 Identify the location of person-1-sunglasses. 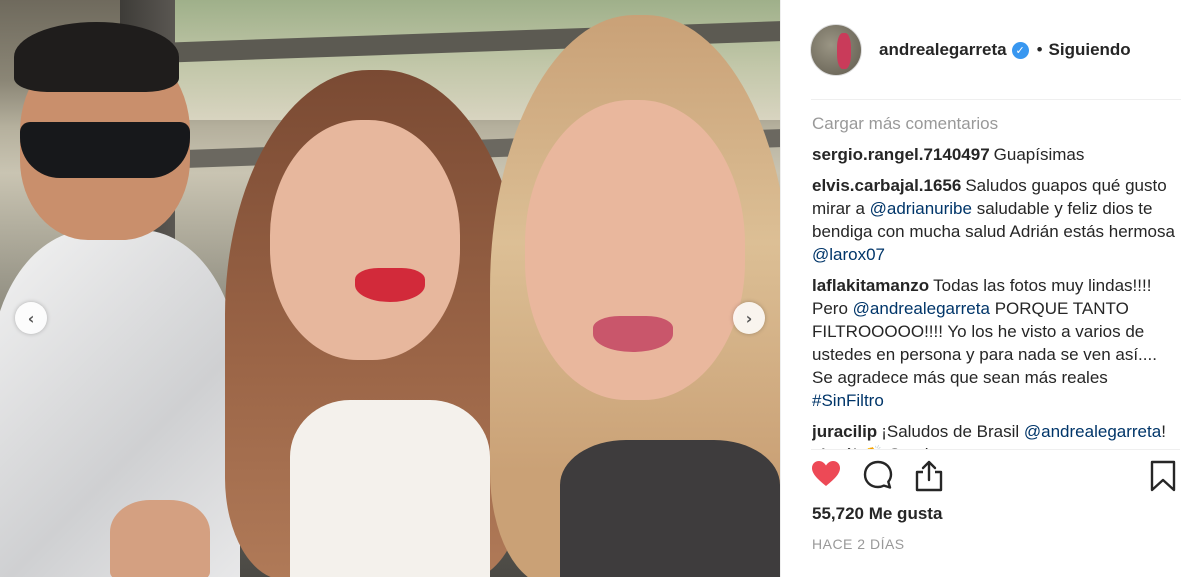
(105, 150).